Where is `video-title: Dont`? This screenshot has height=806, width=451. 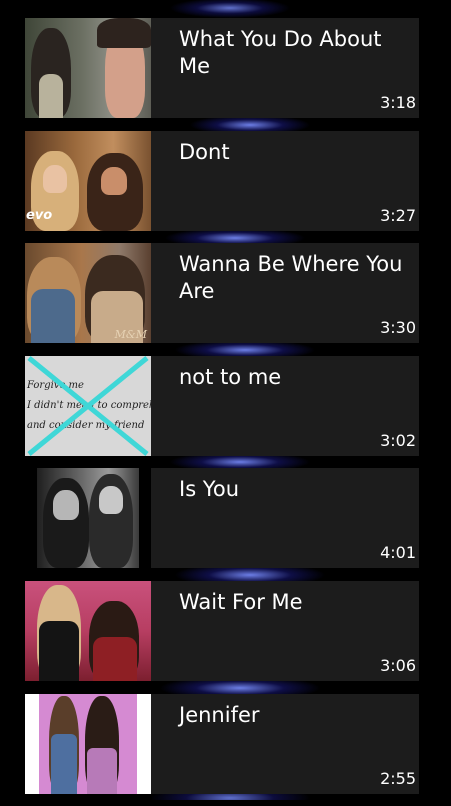 video-title: Dont is located at coordinates (204, 151).